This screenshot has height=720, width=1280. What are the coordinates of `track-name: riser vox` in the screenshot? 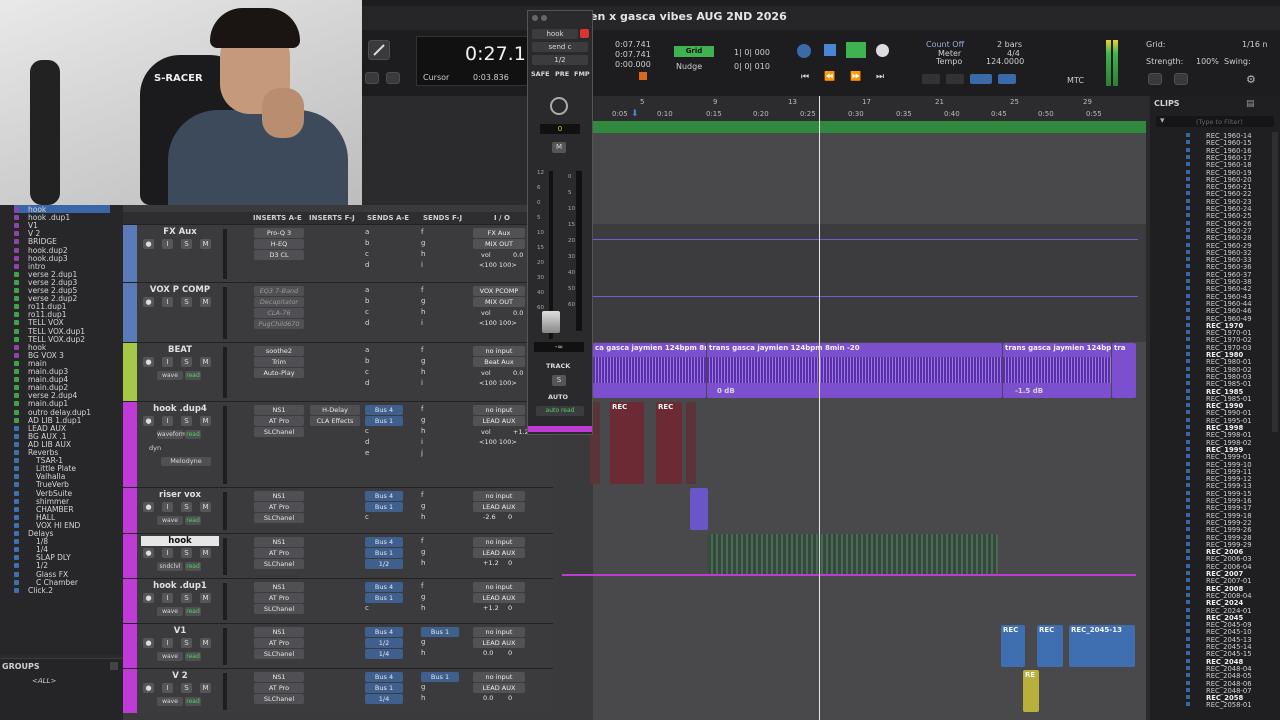 It's located at (180, 495).